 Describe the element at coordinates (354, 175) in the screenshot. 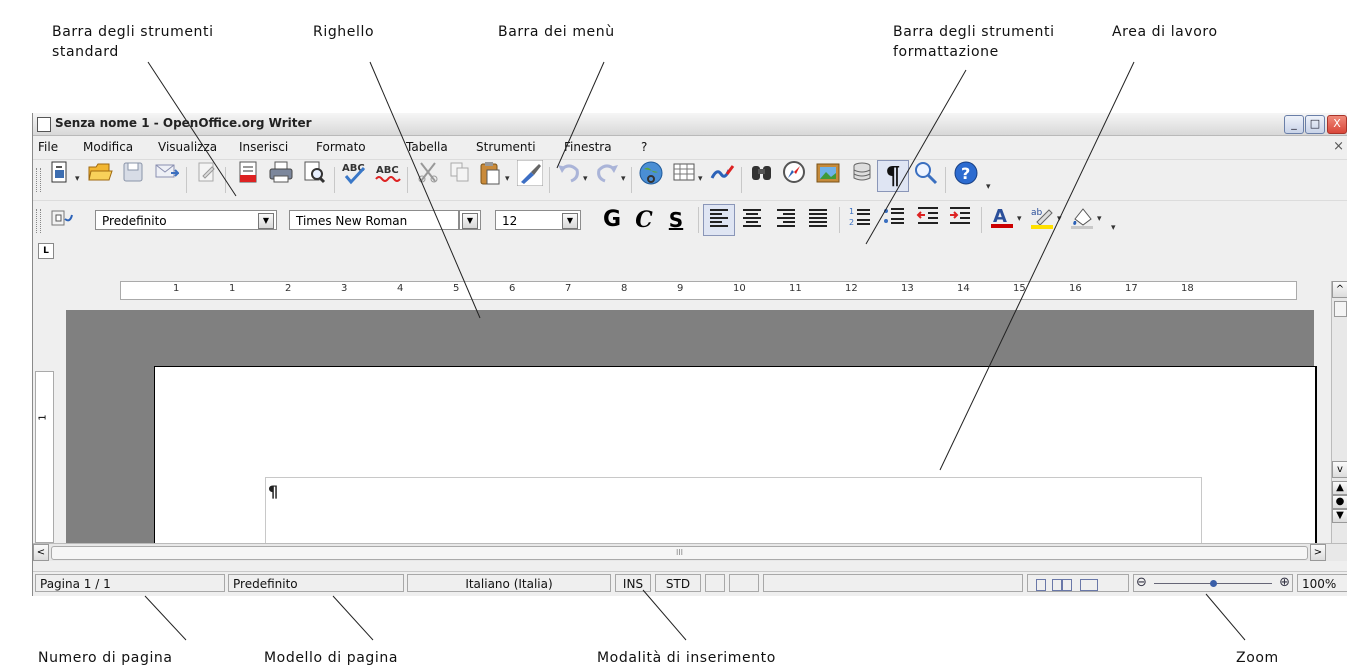

I see `spellcheck-icon: ABC` at that location.